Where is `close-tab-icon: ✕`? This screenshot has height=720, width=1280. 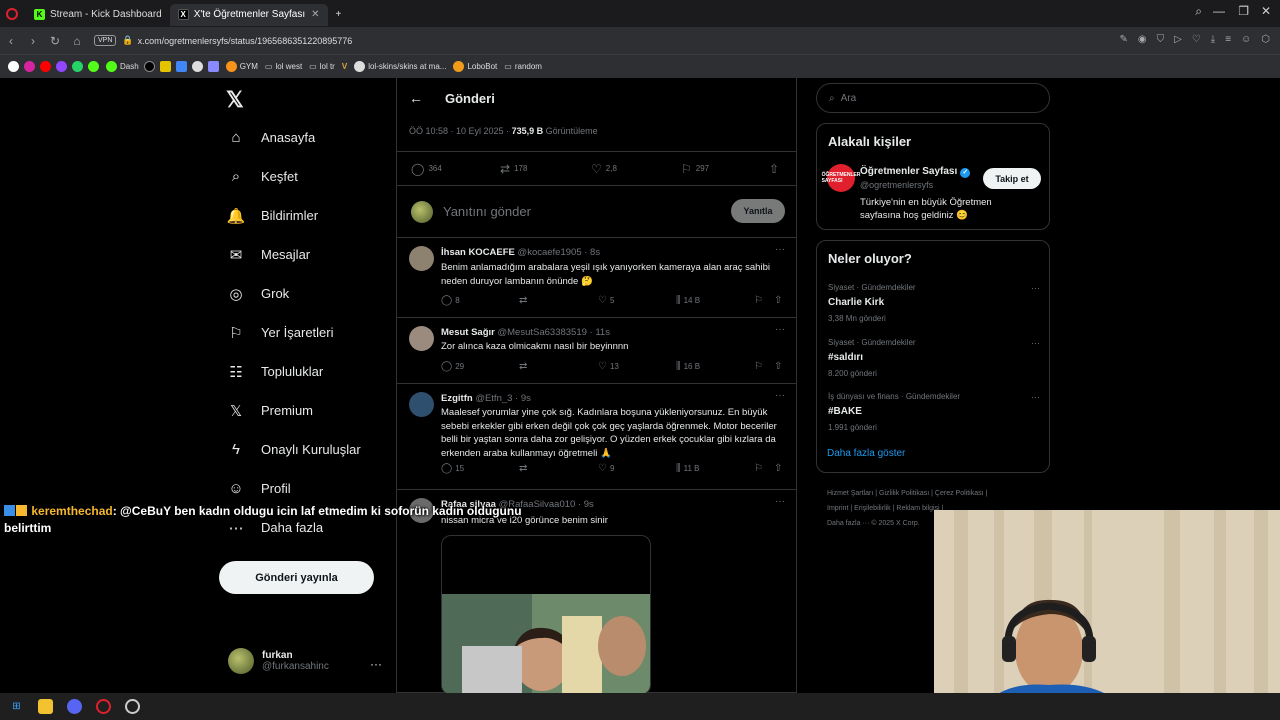
close-tab-icon: ✕ is located at coordinates (315, 14).